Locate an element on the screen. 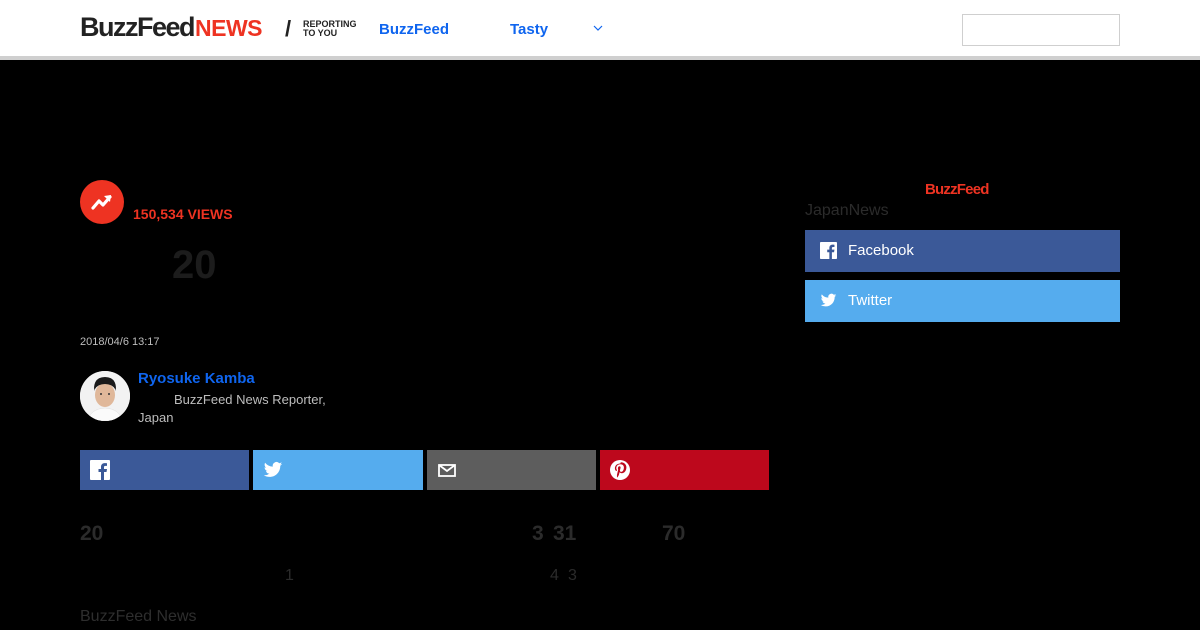 This screenshot has height=630, width=1200. logo-tagline-line2: TO YOU is located at coordinates (320, 33).